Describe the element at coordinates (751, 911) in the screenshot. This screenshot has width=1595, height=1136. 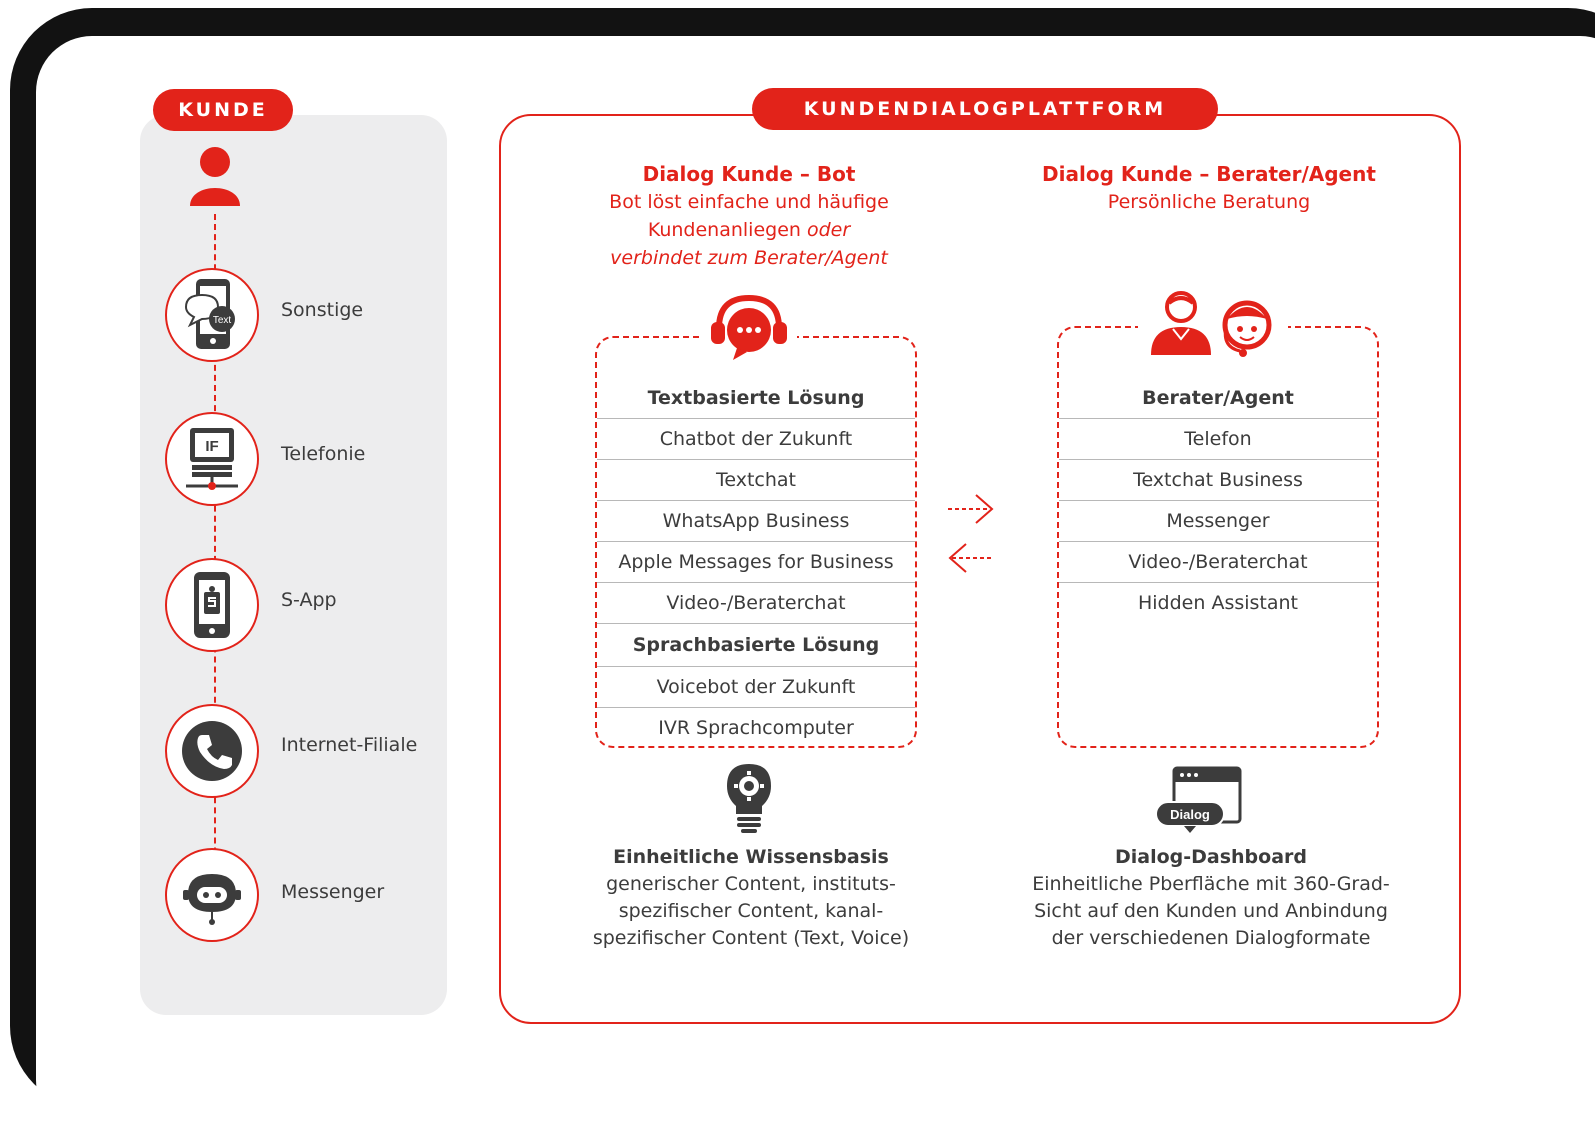
I see `knowledge-base-line: spezifischer Content, kanal-` at that location.